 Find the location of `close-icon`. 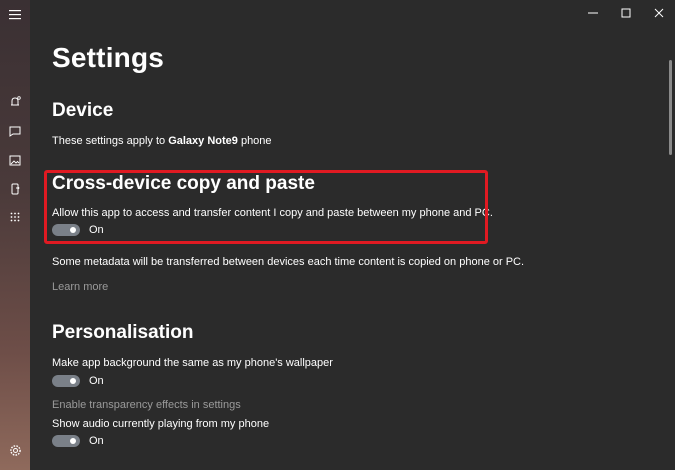

close-icon is located at coordinates (658, 13).